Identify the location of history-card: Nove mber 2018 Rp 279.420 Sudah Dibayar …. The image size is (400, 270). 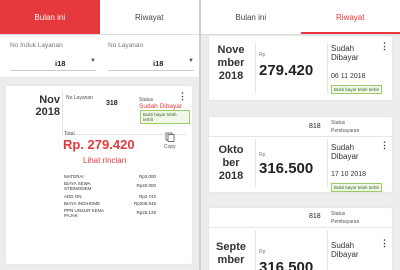
(300, 68).